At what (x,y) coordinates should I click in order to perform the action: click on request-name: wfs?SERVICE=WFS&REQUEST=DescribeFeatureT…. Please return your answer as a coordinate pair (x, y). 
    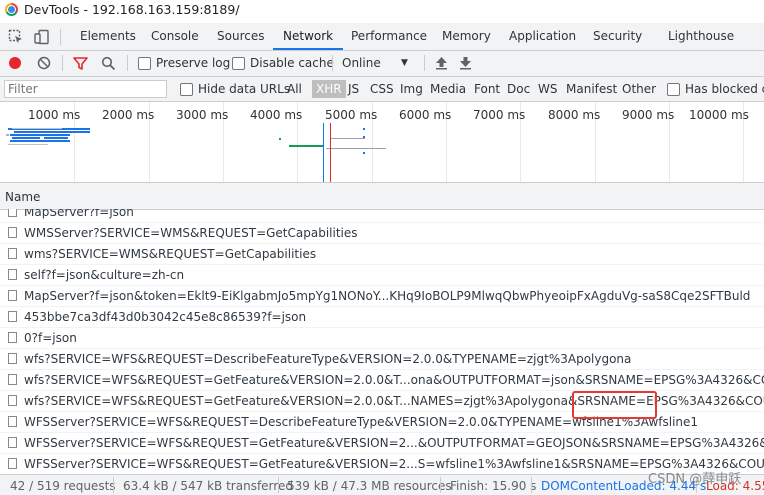
    Looking at the image, I should click on (328, 359).